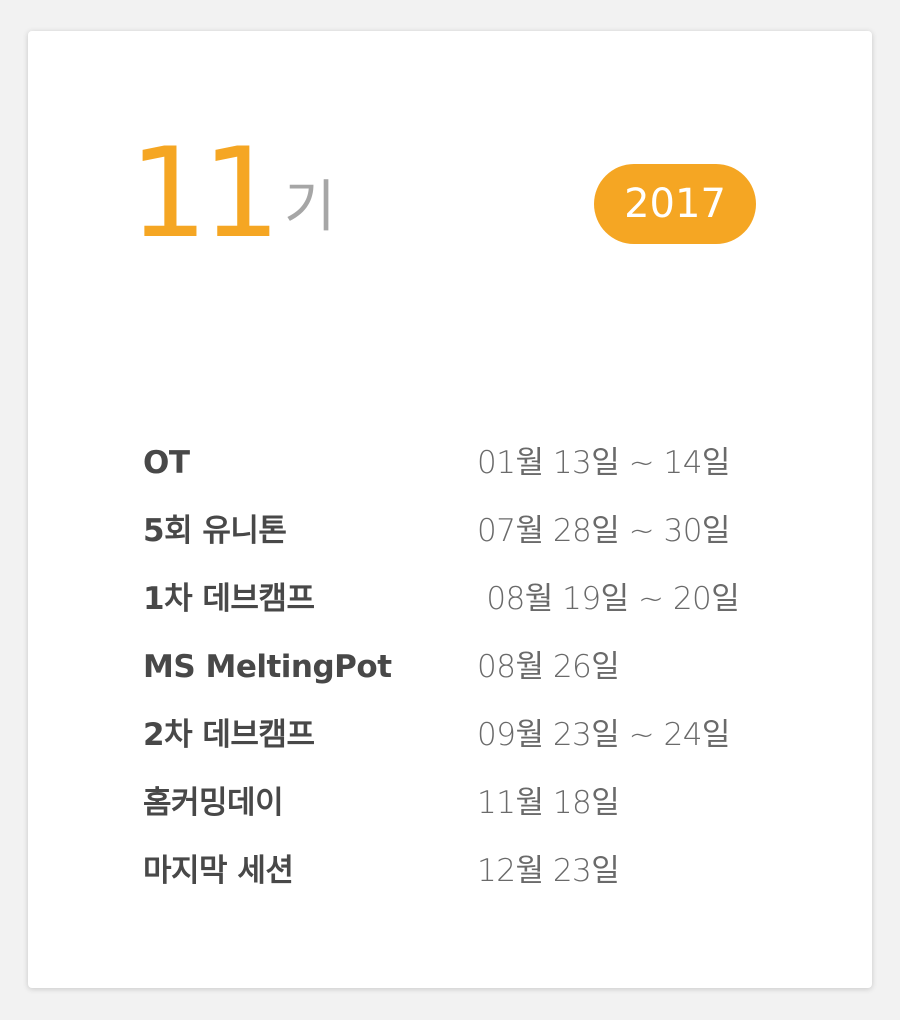  What do you see at coordinates (213, 803) in the screenshot?
I see `event-name: 홈커밍데이` at bounding box center [213, 803].